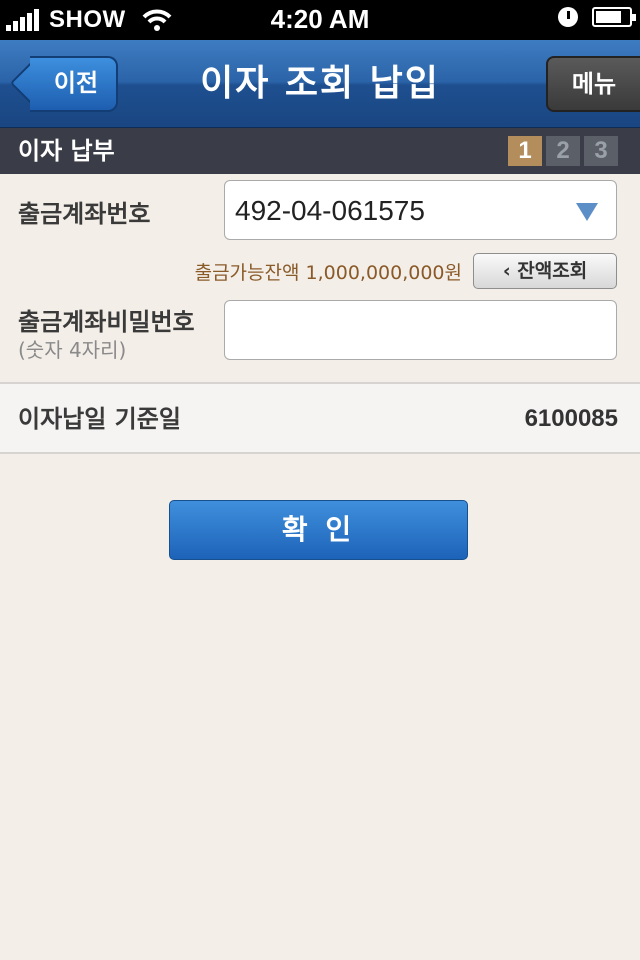 The height and width of the screenshot is (960, 640). I want to click on battery-icon, so click(614, 17).